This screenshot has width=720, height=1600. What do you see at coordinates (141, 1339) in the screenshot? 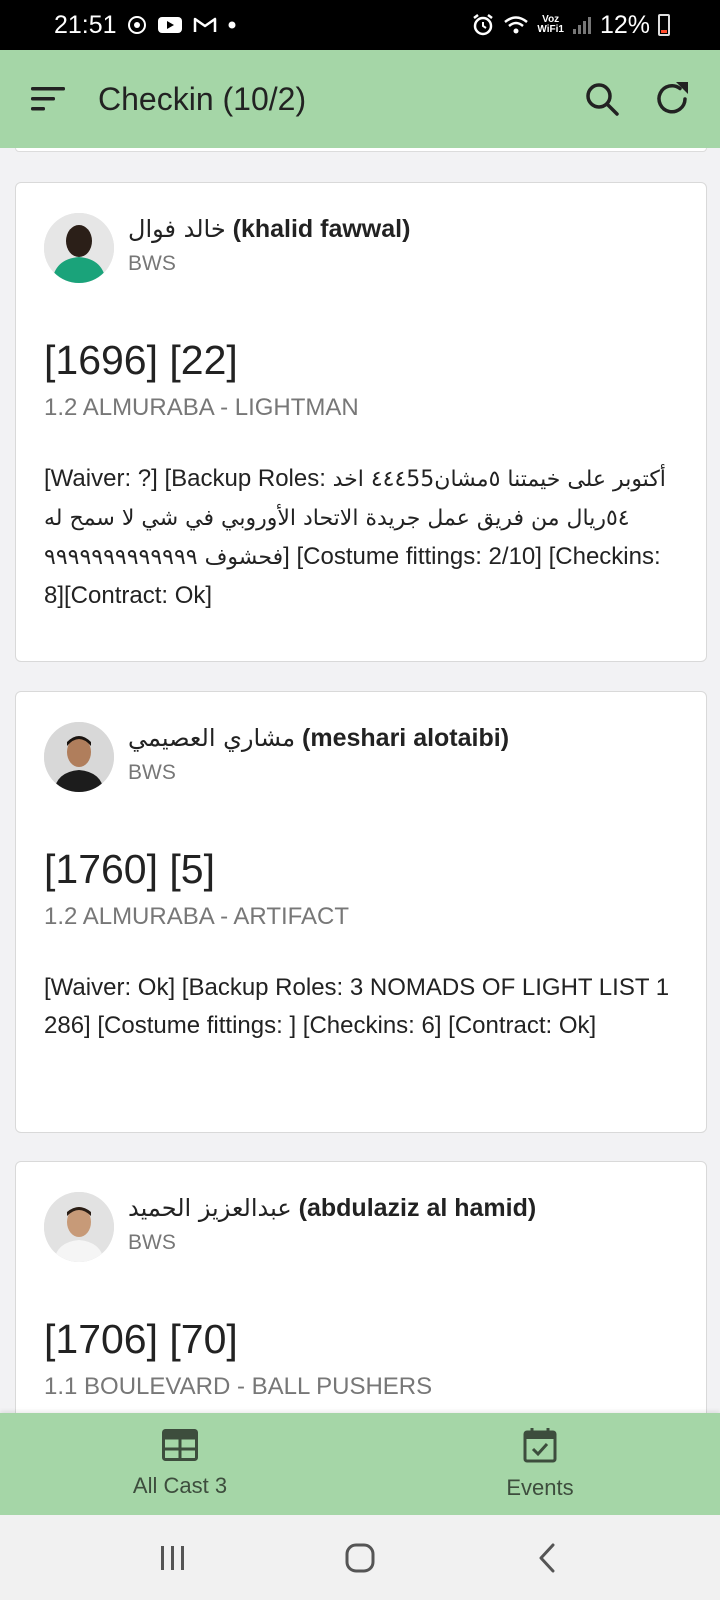
I see `cast-ids: [1706] [70]` at bounding box center [141, 1339].